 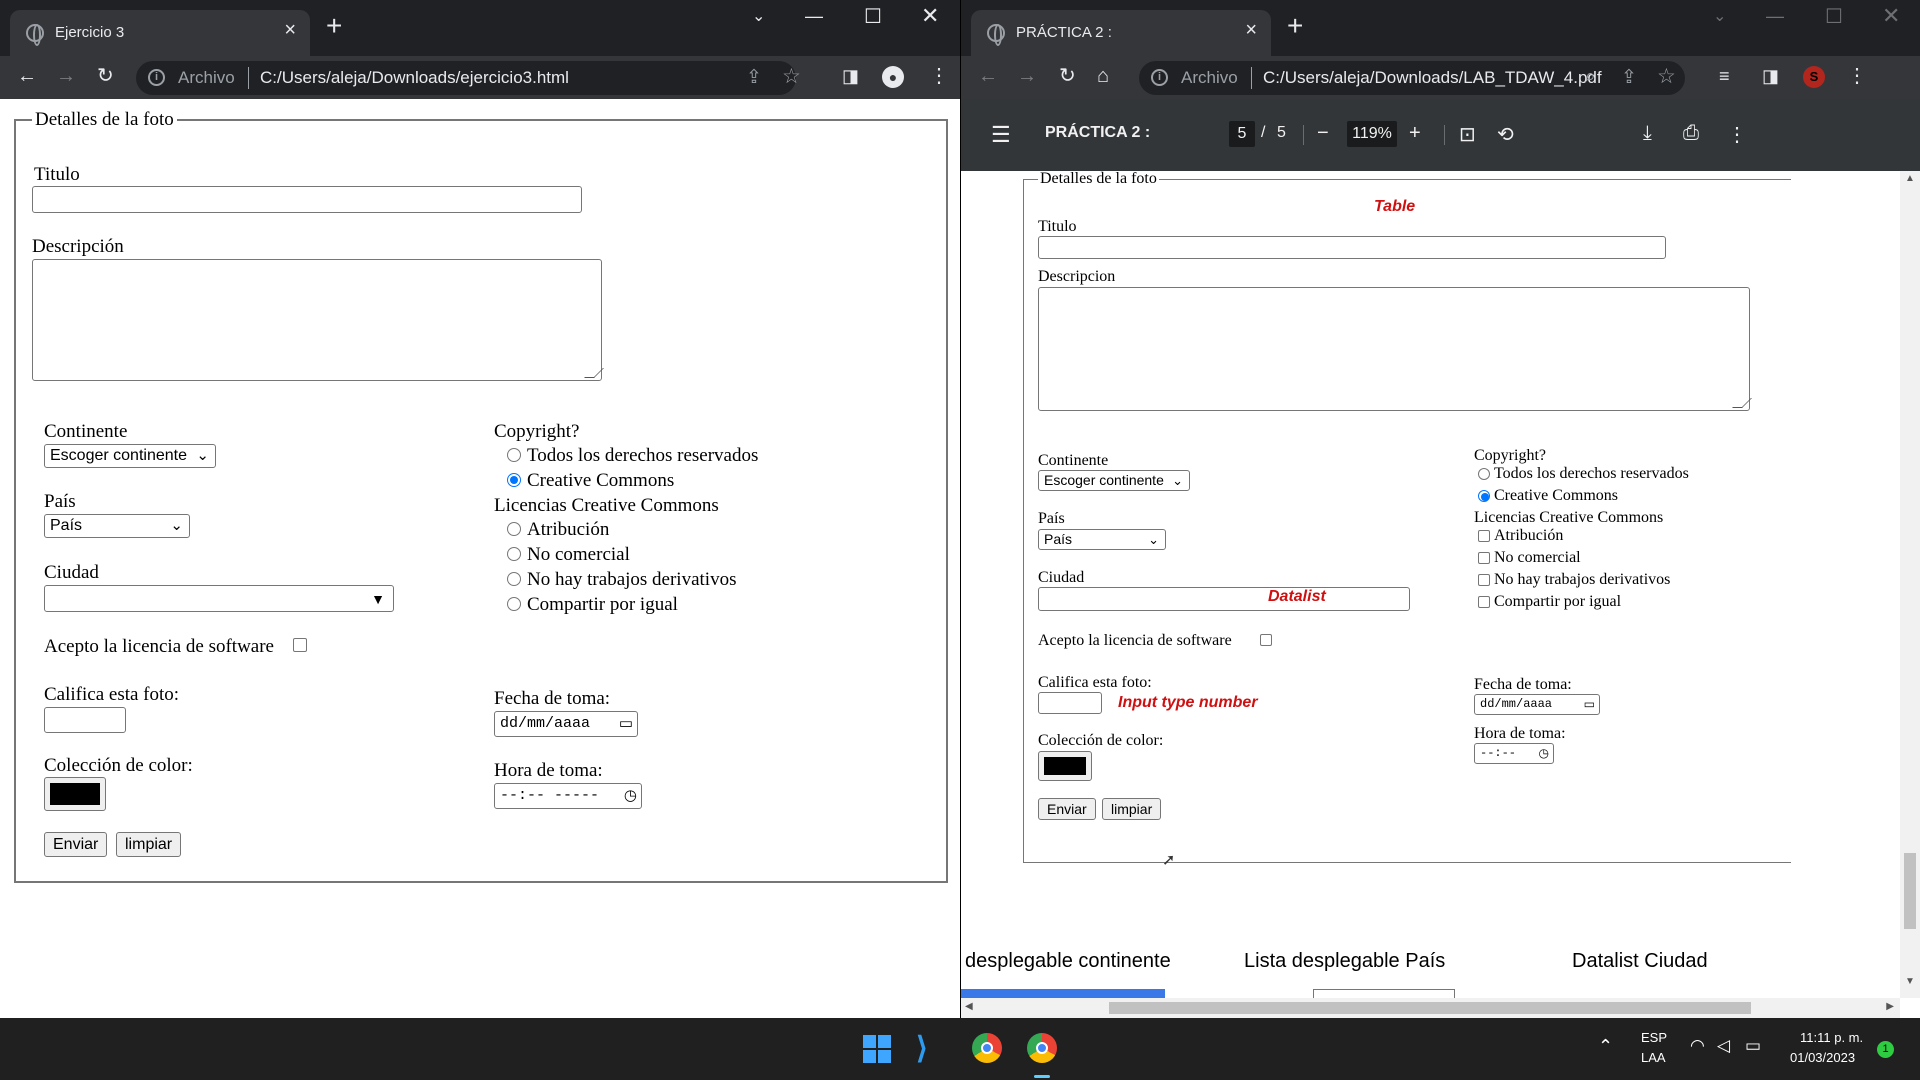 I want to click on address-url: C:/Users/aleja/Downloads/LAB_TDAW_4.pdf, so click(x=1432, y=78).